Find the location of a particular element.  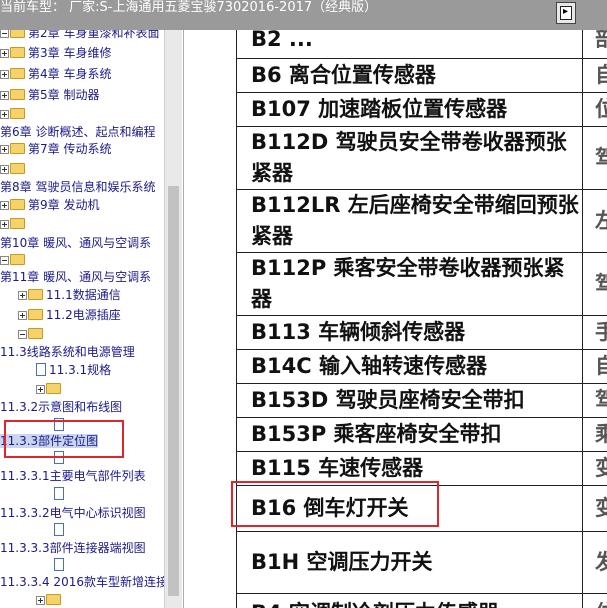

tree-item: 第5章 制动器 is located at coordinates (49, 95).